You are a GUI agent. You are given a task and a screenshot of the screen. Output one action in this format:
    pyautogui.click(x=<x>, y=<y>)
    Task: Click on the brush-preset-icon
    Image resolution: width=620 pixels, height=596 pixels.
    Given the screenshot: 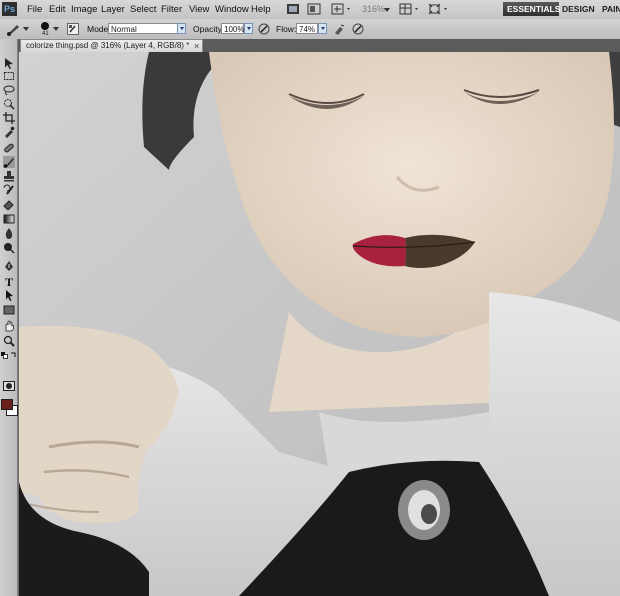 What is the action you would take?
    pyautogui.click(x=14, y=29)
    